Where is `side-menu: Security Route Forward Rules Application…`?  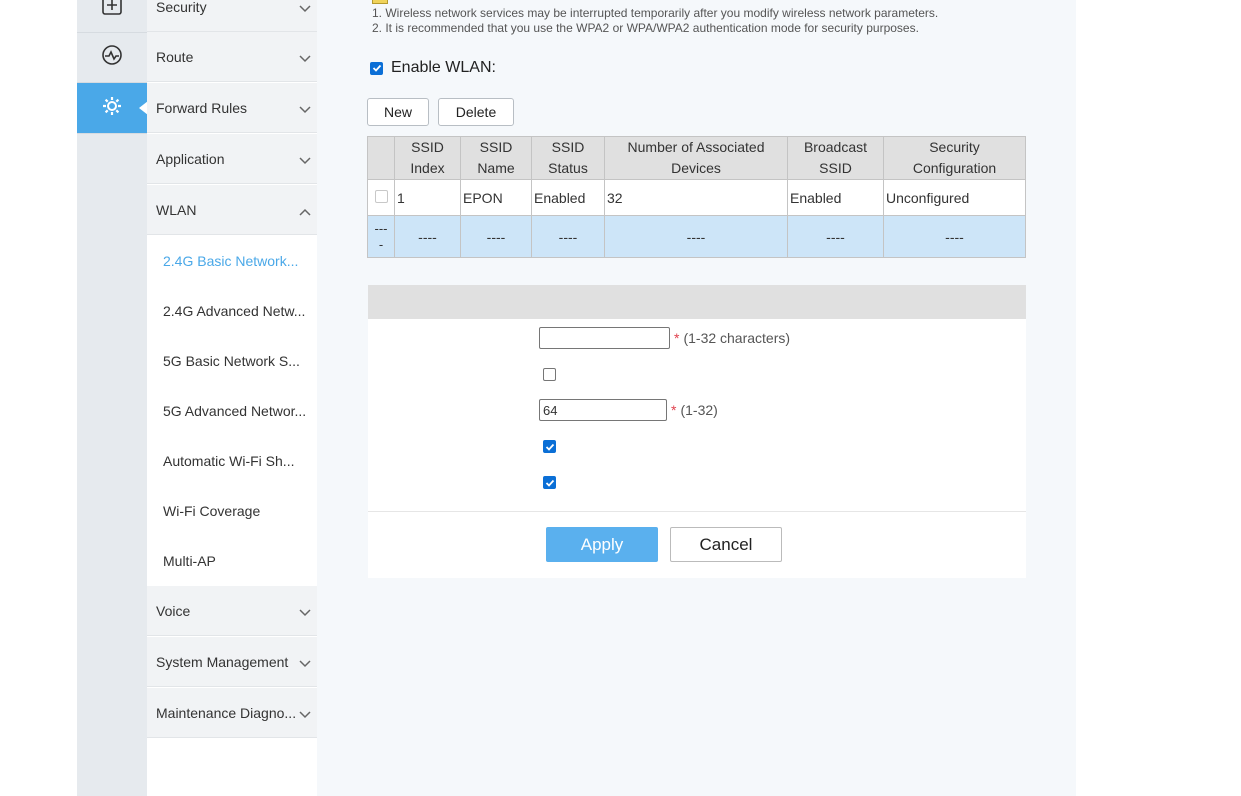
side-menu: Security Route Forward Rules Application… is located at coordinates (232, 398).